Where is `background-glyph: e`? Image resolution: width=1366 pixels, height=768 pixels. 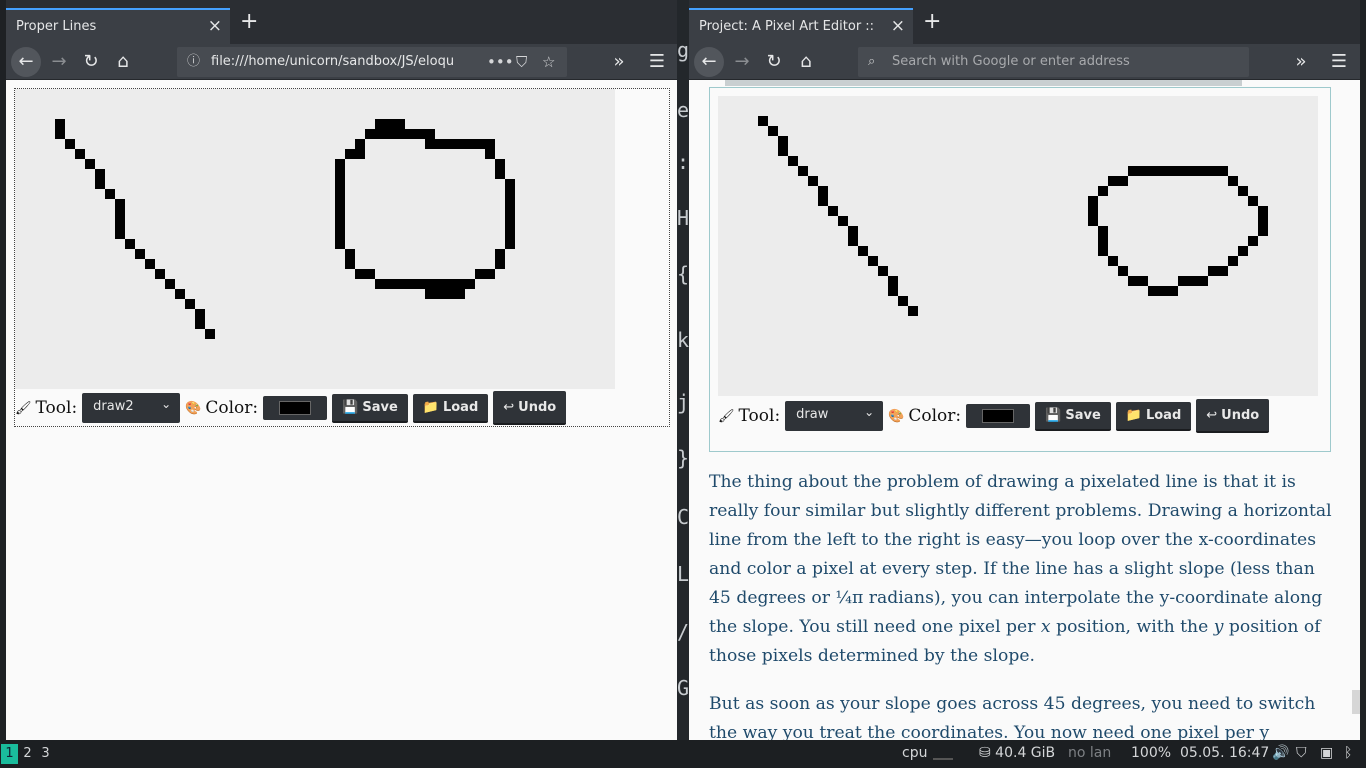
background-glyph: e is located at coordinates (683, 110).